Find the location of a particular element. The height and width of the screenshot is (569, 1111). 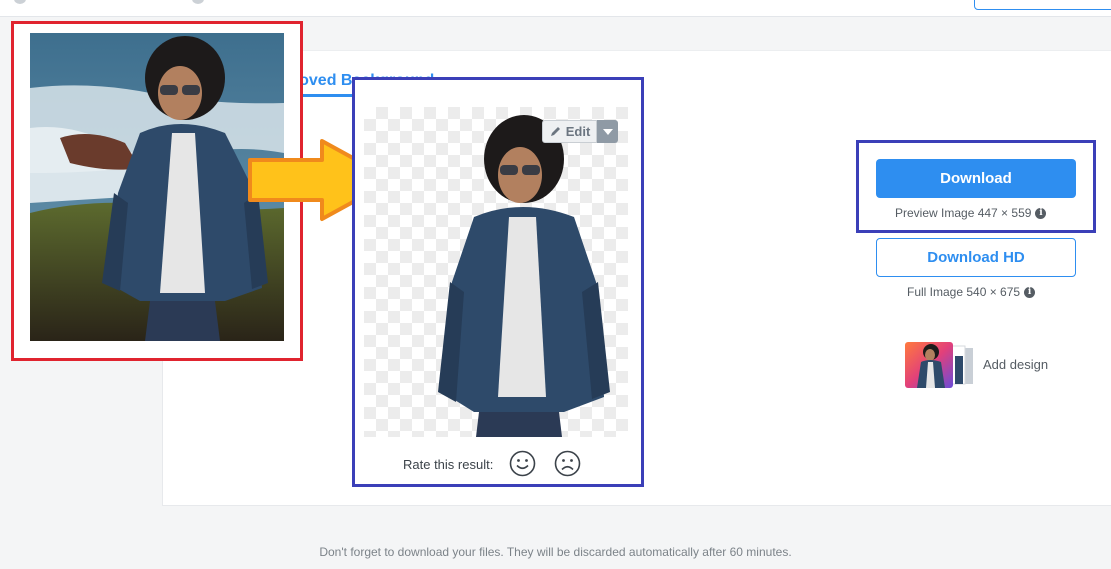

edit-dropdown-button is located at coordinates (607, 131).